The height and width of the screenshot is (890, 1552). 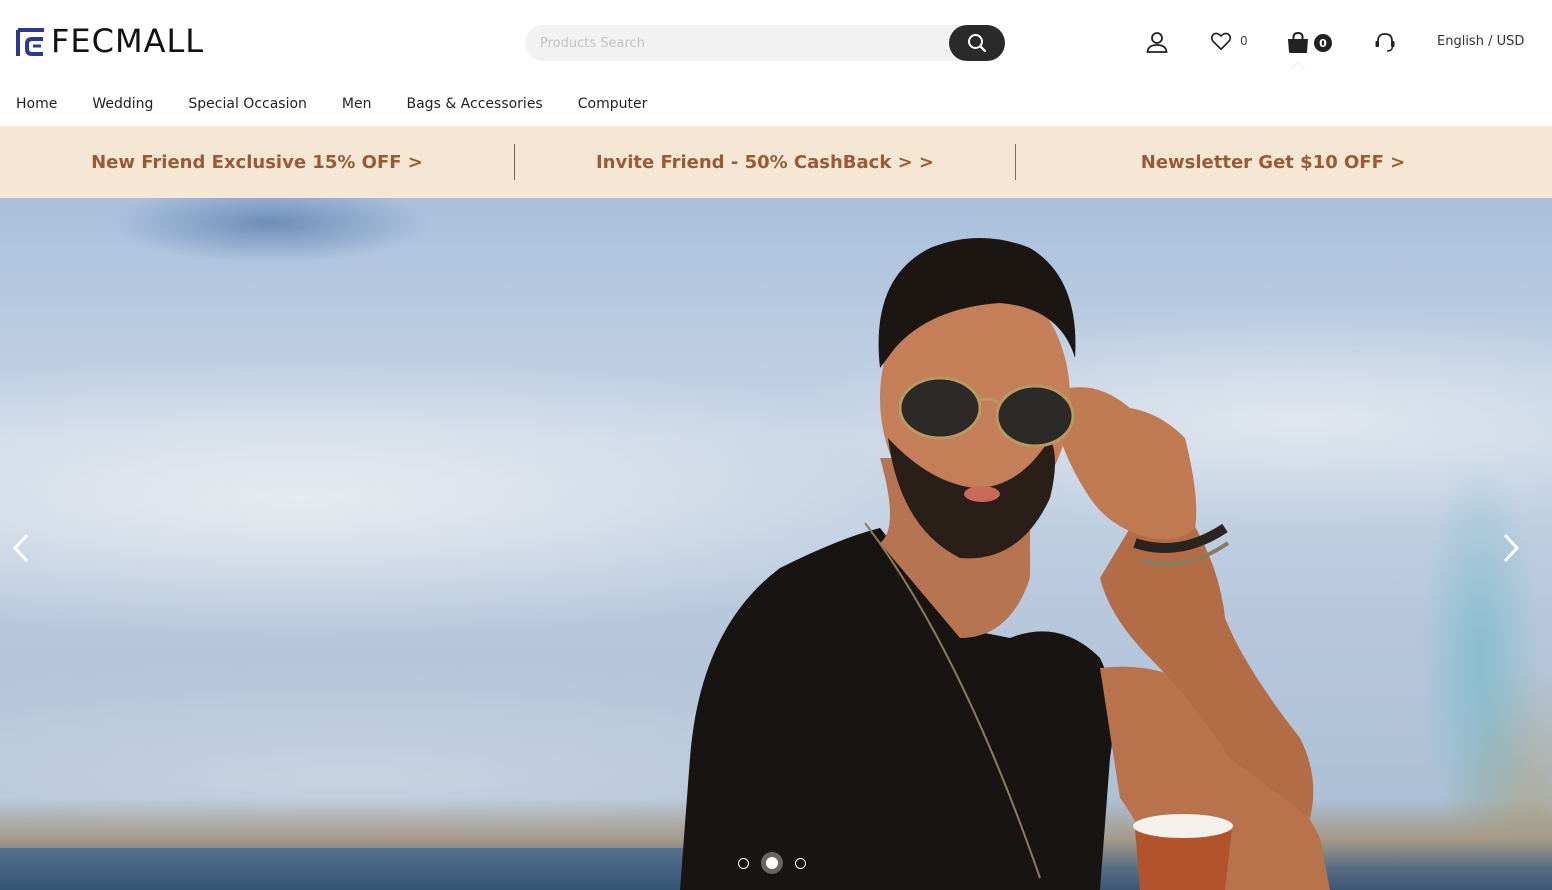 I want to click on customer-service-button, so click(x=1385, y=42).